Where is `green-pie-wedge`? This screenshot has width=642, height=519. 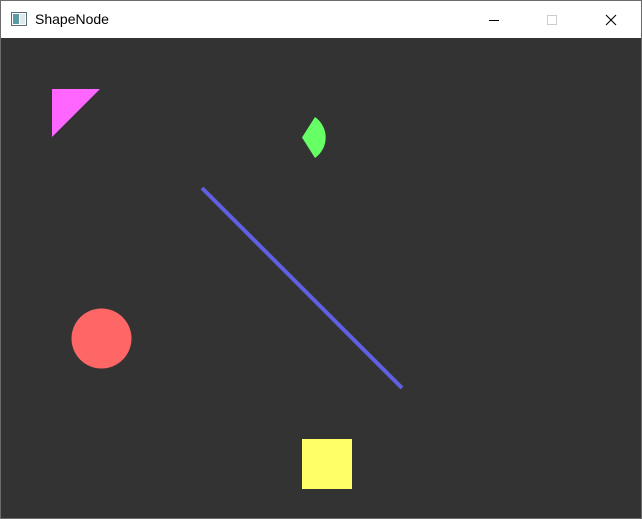
green-pie-wedge is located at coordinates (314, 137).